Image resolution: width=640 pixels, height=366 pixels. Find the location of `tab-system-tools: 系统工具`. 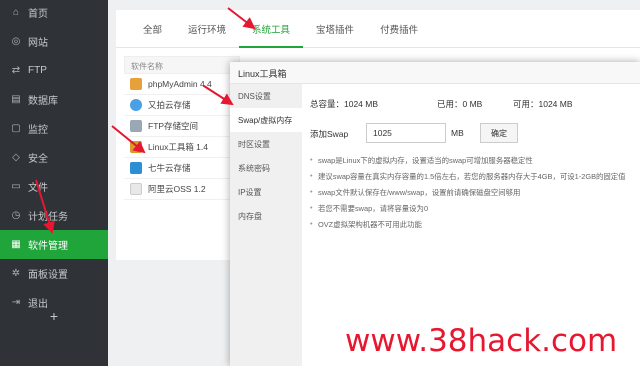

tab-system-tools: 系统工具 is located at coordinates (271, 31).